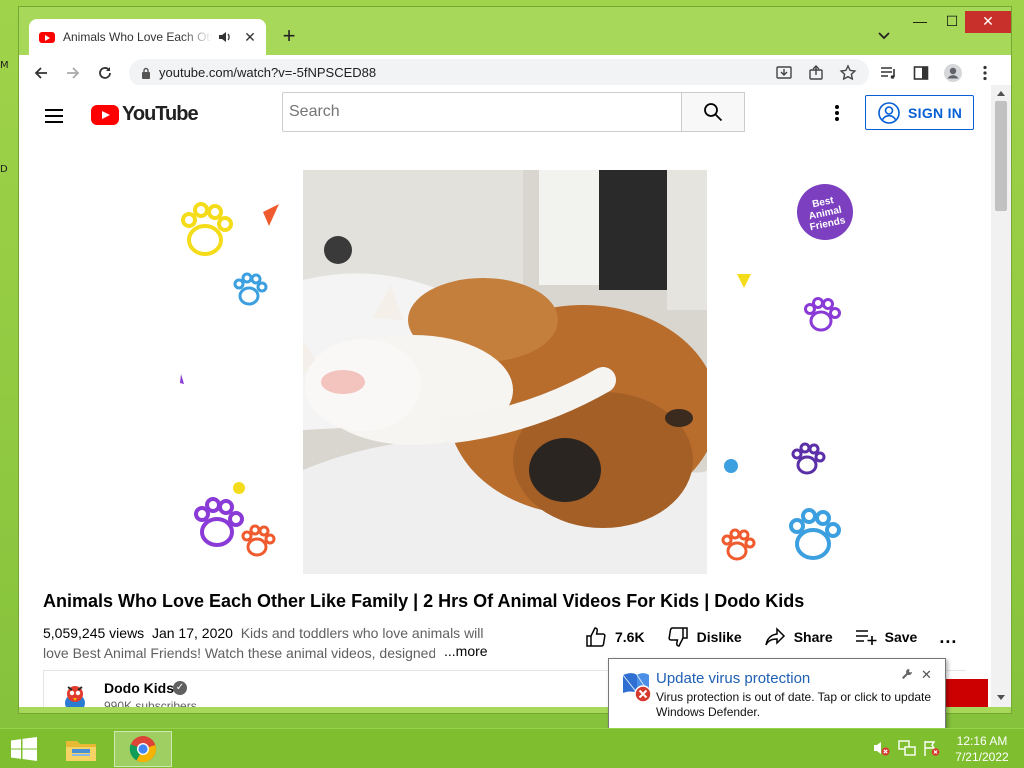  I want to click on media-queue-icon, so click(888, 73).